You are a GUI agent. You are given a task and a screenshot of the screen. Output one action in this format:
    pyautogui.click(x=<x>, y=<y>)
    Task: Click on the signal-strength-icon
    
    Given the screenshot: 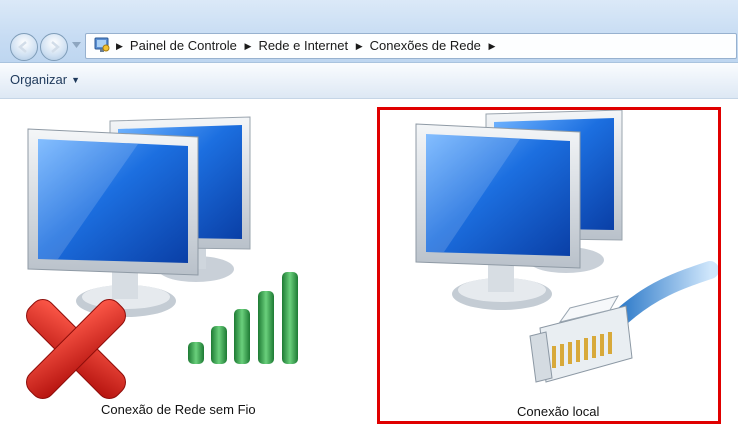 What is the action you would take?
    pyautogui.click(x=243, y=318)
    